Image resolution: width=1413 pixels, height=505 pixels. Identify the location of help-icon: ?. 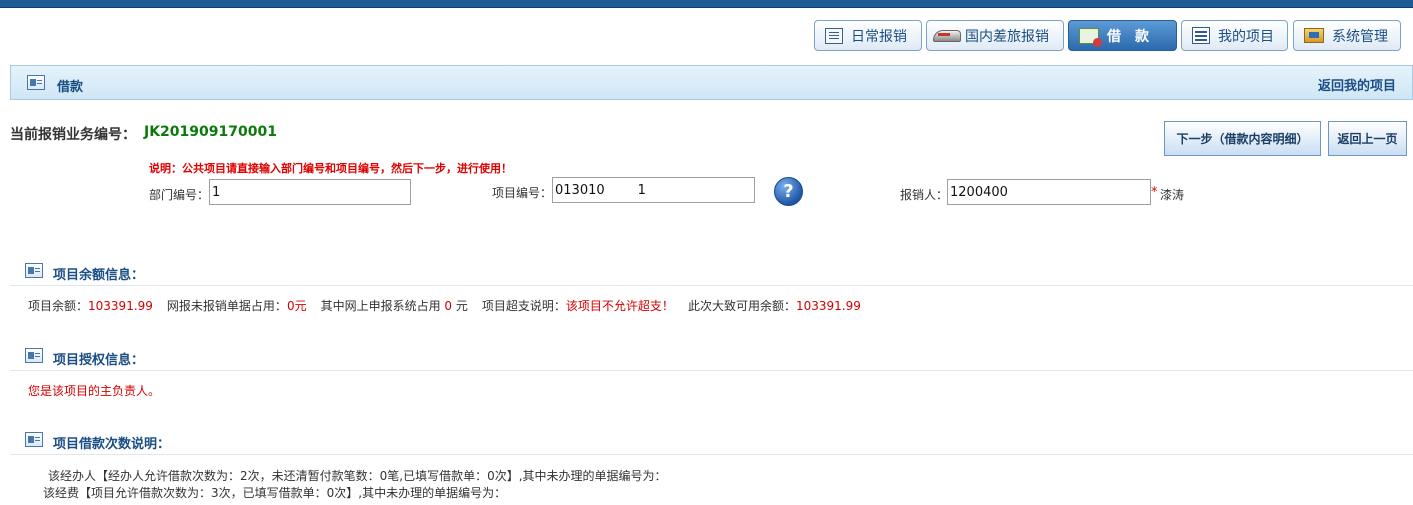
(788, 191).